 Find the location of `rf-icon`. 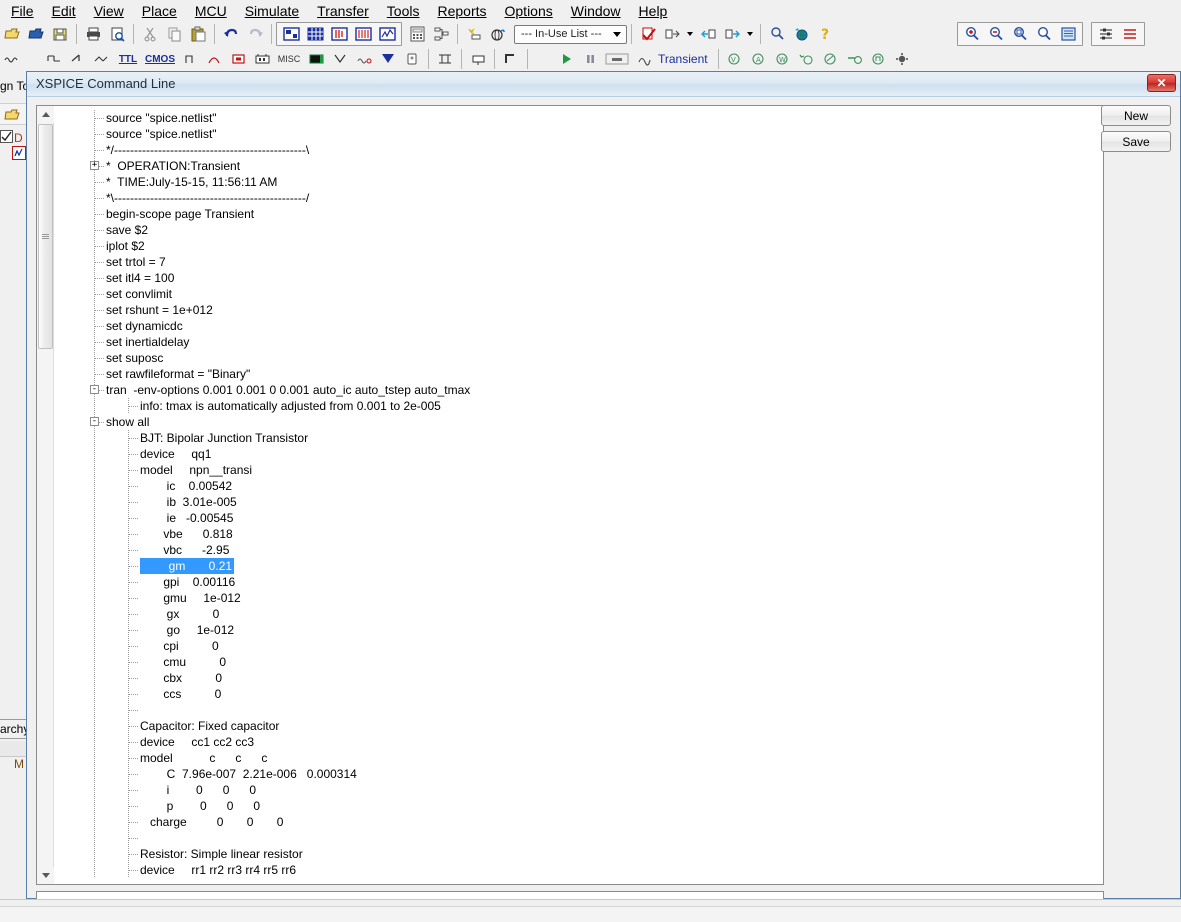

rf-icon is located at coordinates (316, 59).